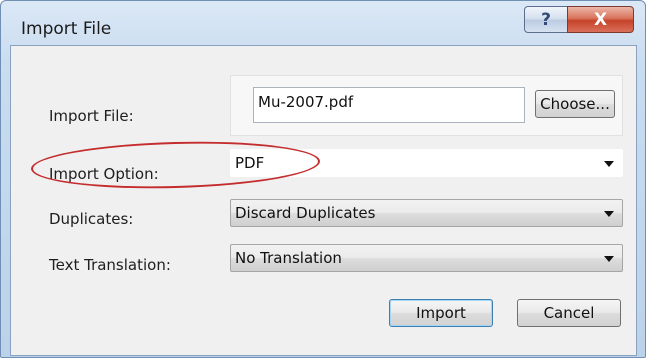  Describe the element at coordinates (91, 219) in the screenshot. I see `duplicates-label: Duplicates:` at that location.